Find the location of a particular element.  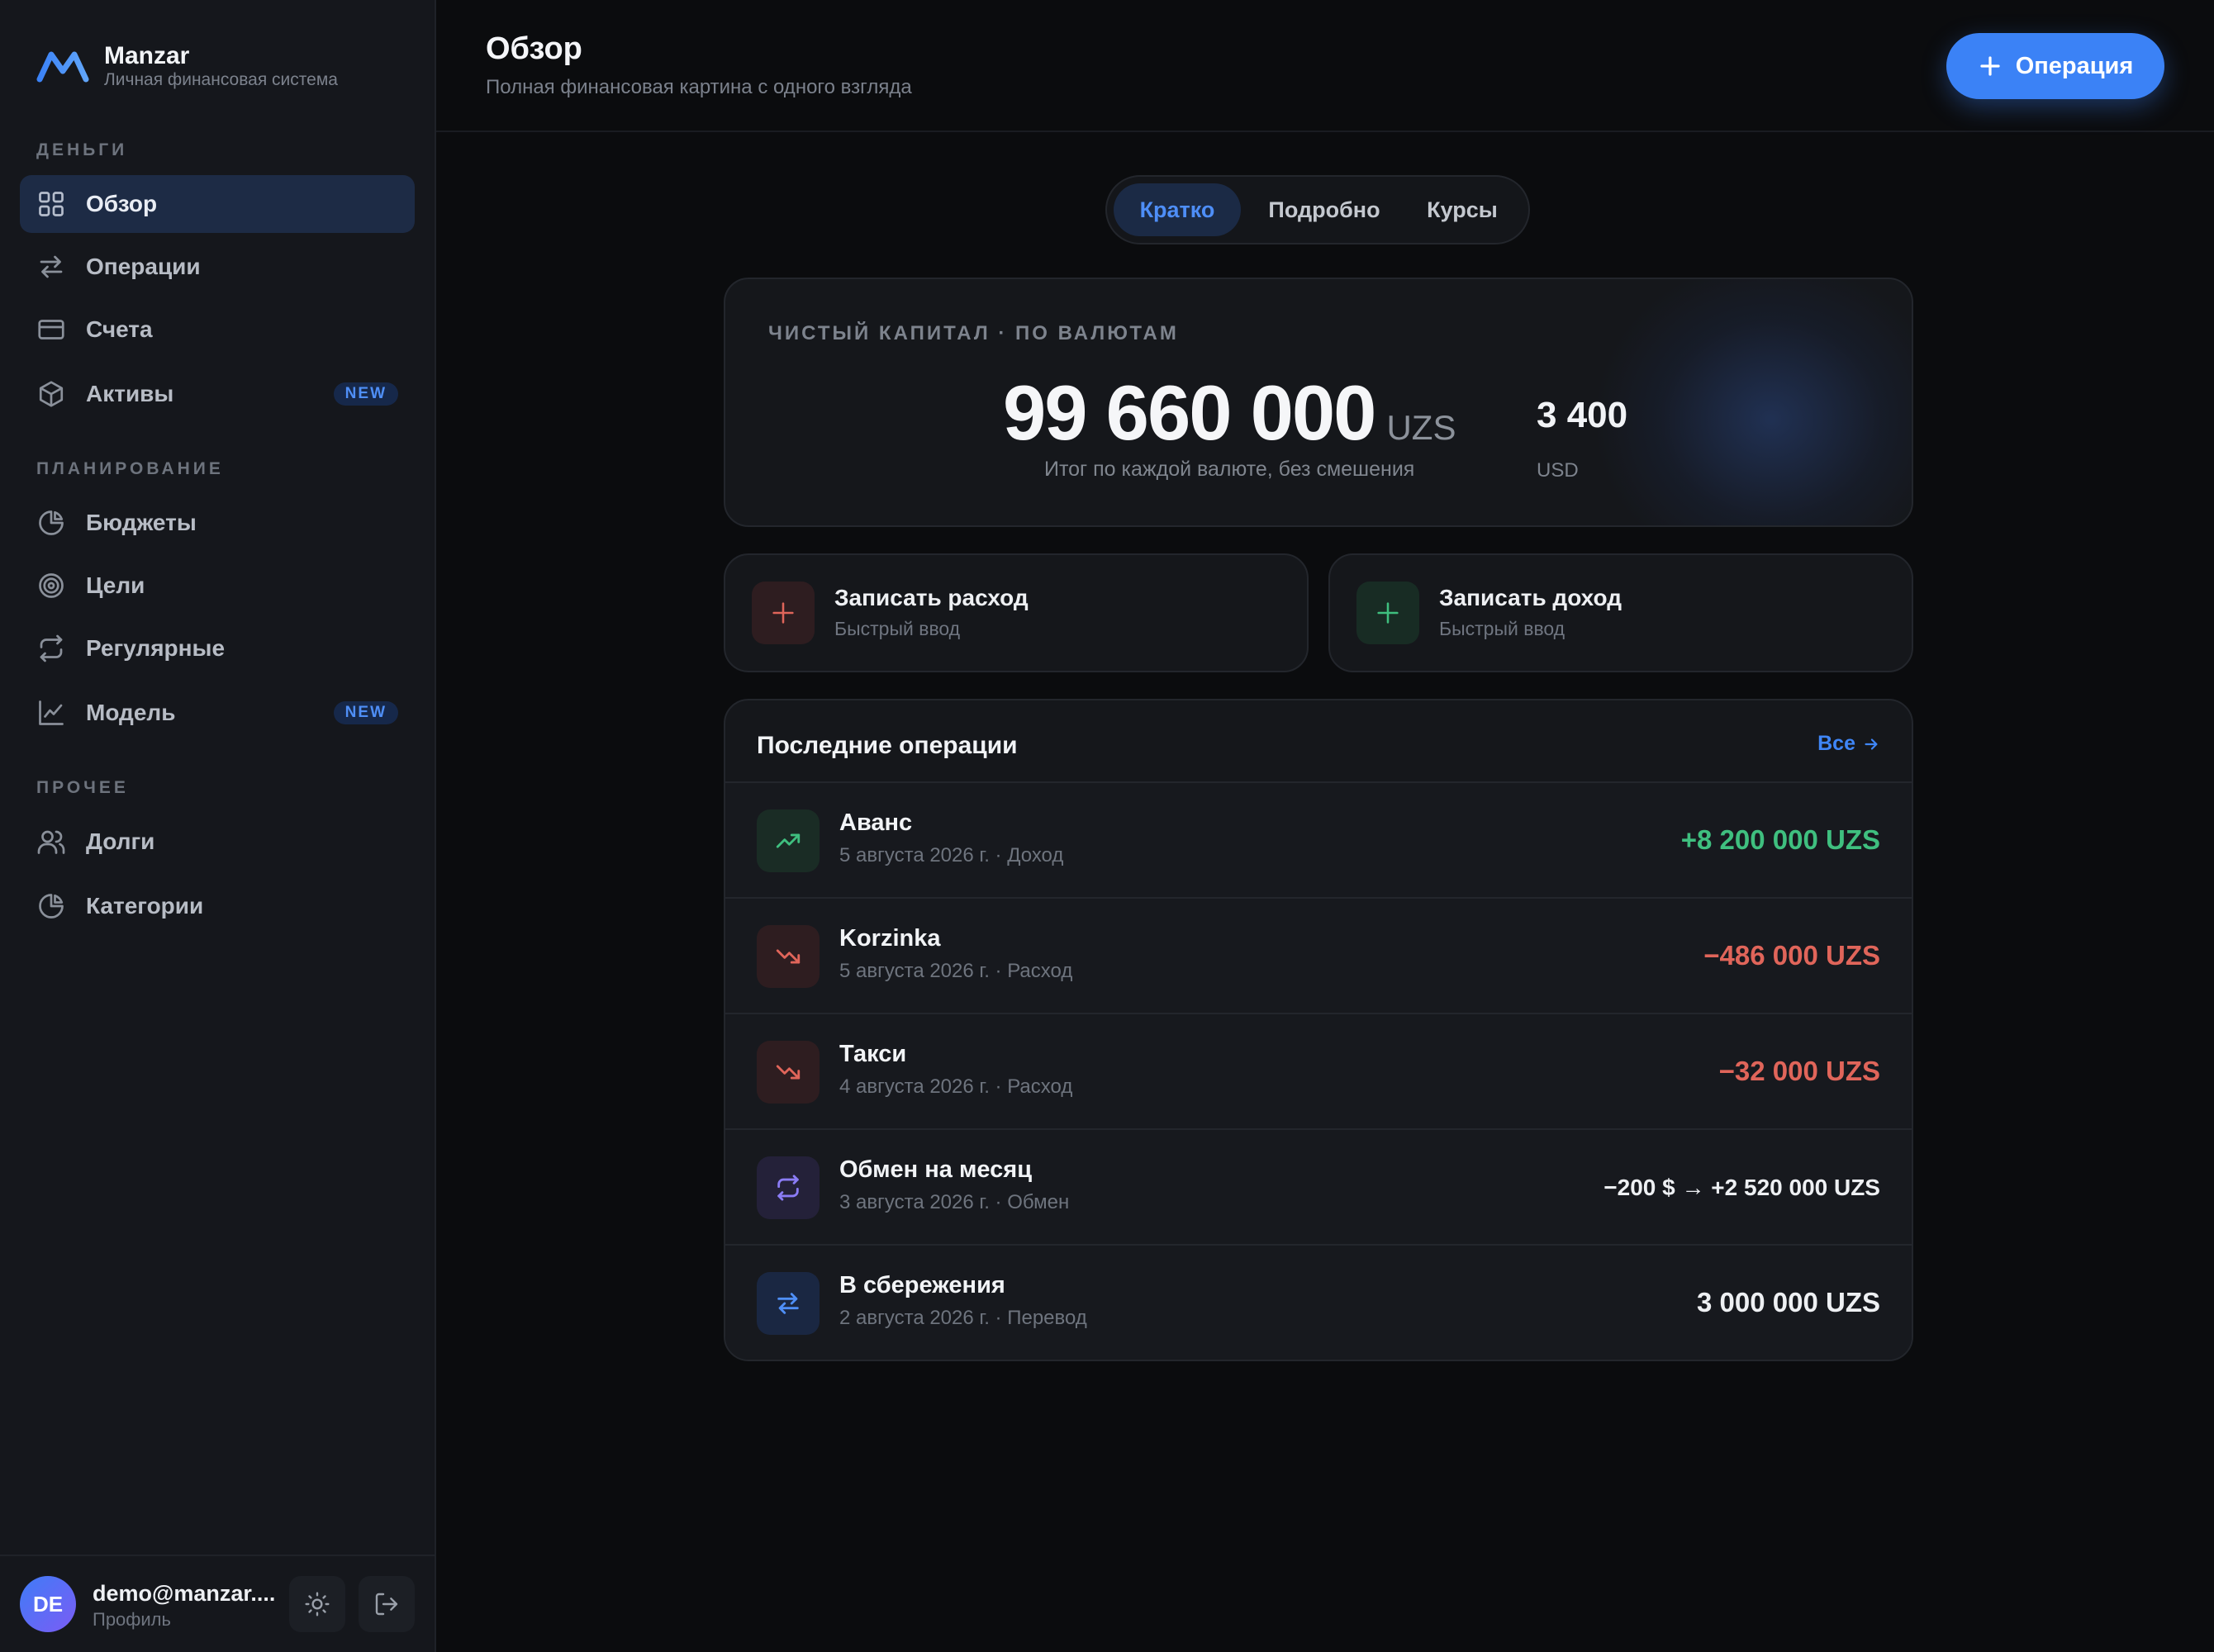

sidebar-item-budgets: Бюджеты is located at coordinates (217, 523).